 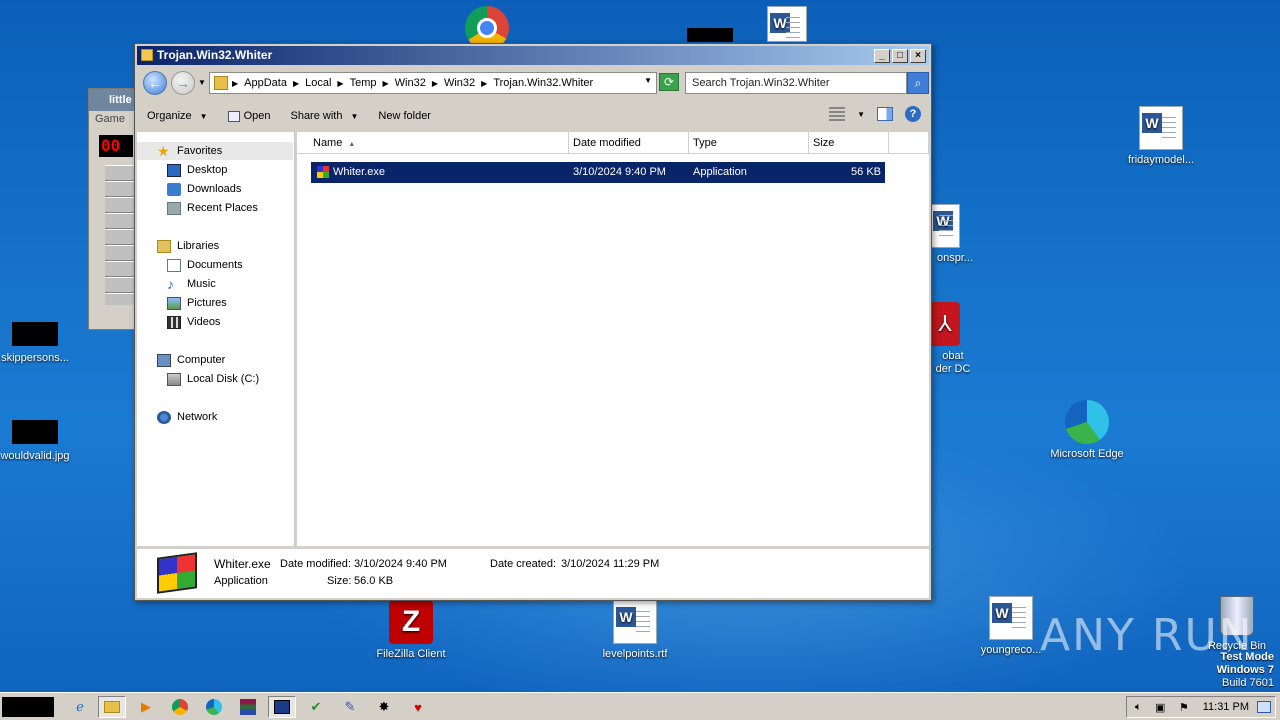 What do you see at coordinates (669, 82) in the screenshot?
I see `refresh-button: ⟳` at bounding box center [669, 82].